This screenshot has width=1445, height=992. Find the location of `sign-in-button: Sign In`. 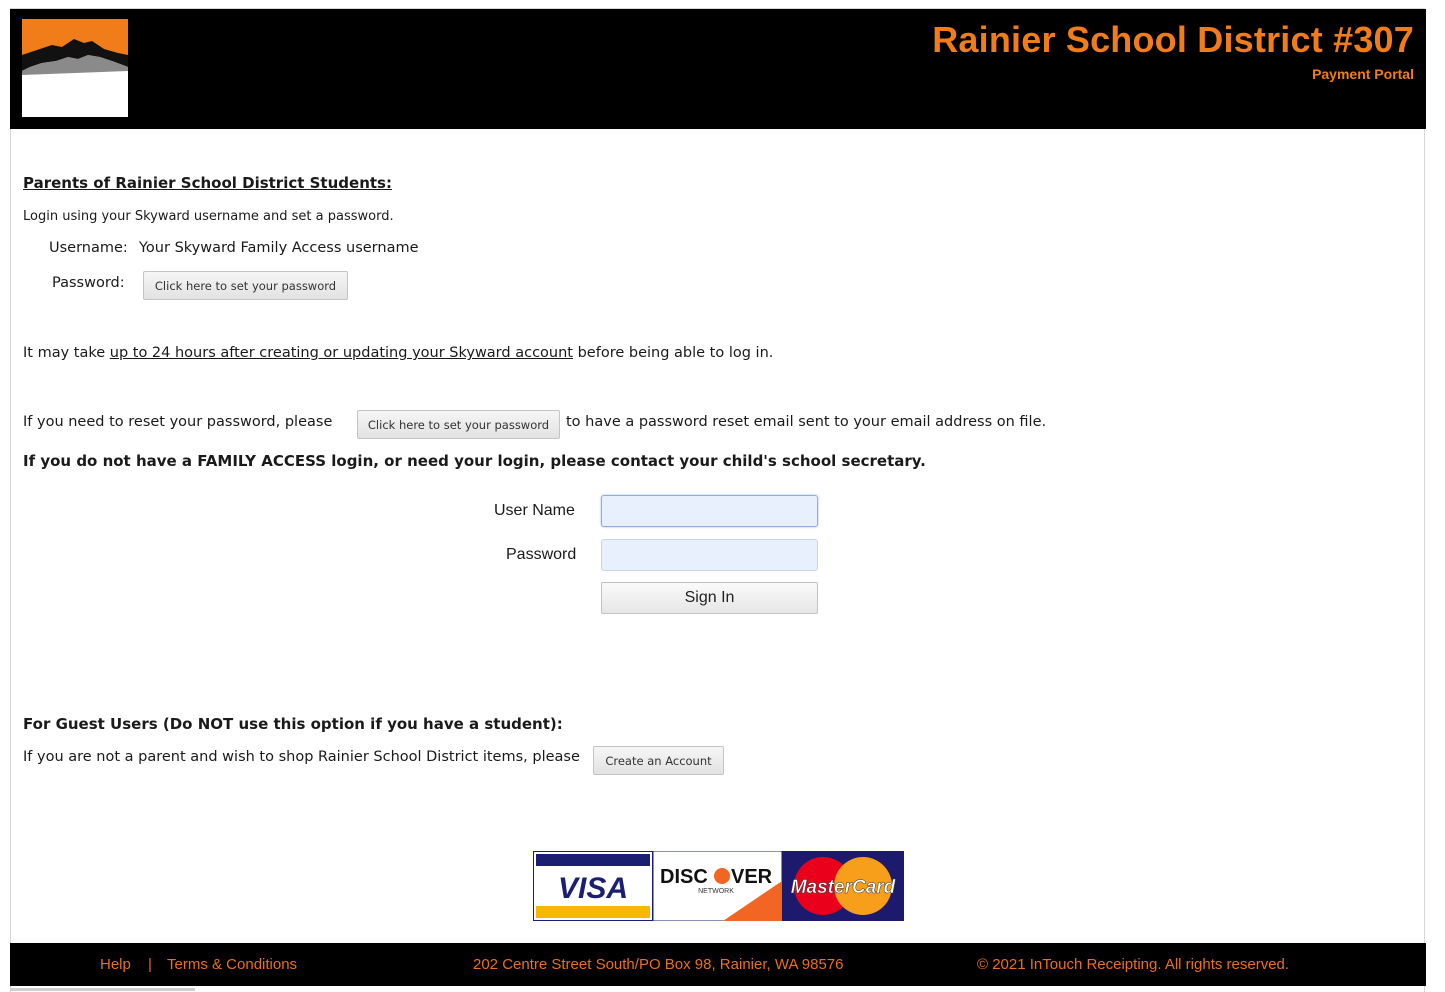

sign-in-button: Sign In is located at coordinates (709, 598).